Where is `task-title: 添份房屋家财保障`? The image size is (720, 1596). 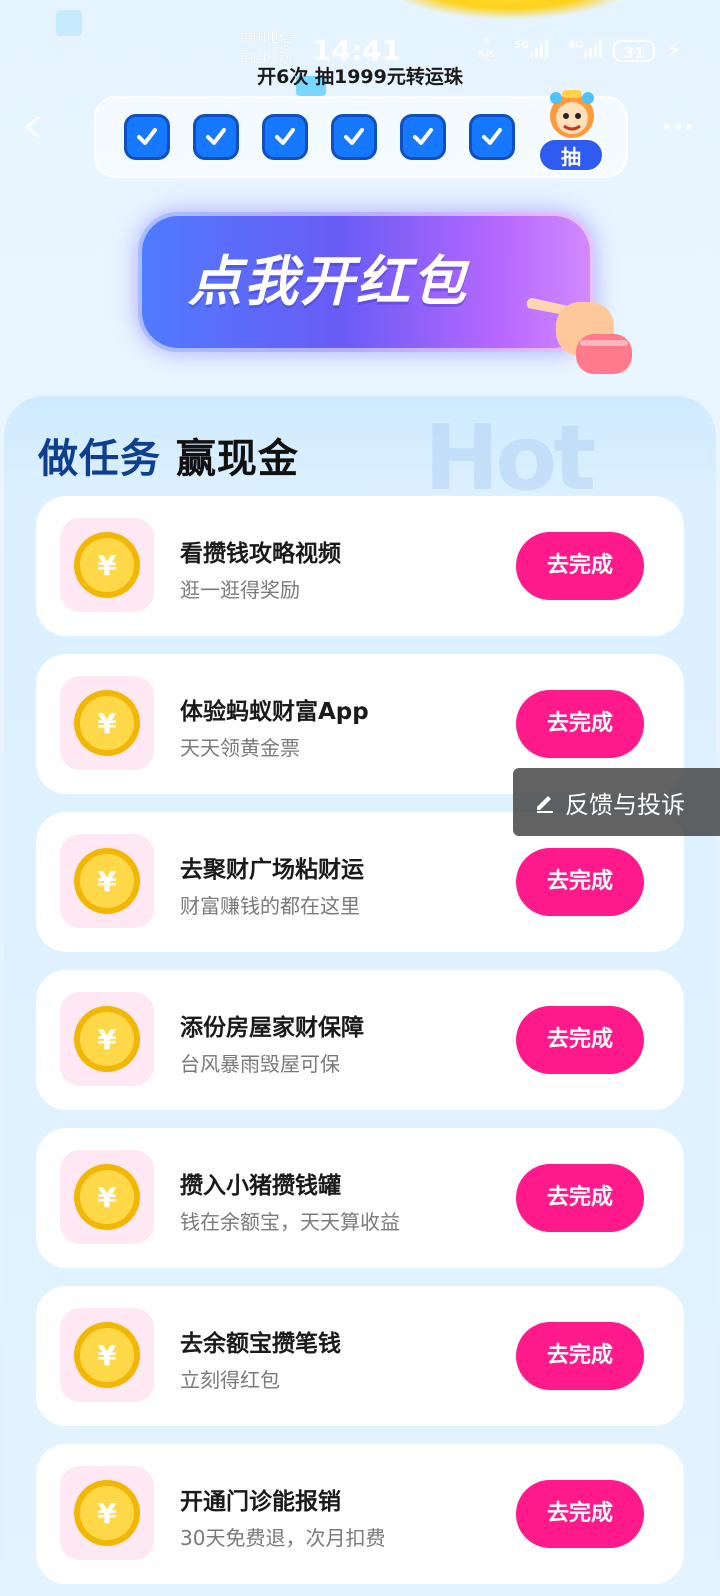
task-title: 添份房屋家财保障 is located at coordinates (272, 1028).